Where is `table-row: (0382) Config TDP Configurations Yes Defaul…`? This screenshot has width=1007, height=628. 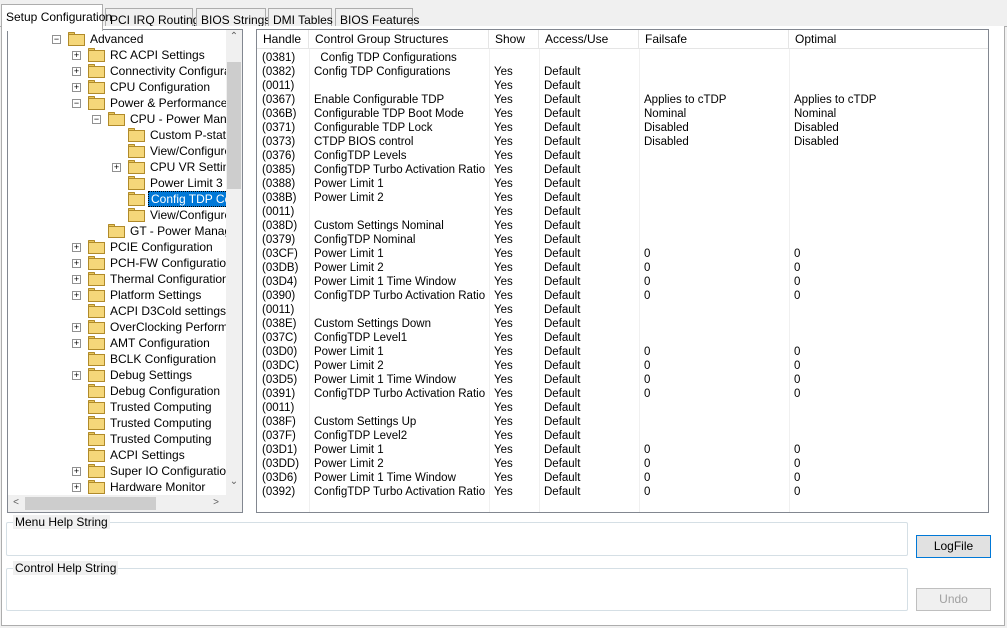
table-row: (0382) Config TDP Configurations Yes Defaul… is located at coordinates (622, 72).